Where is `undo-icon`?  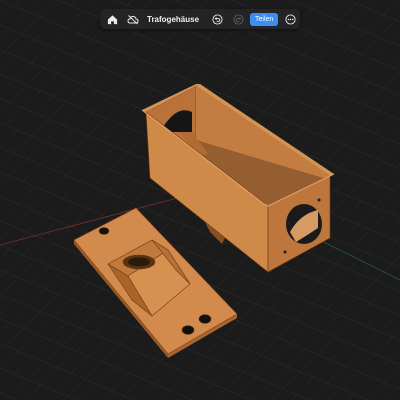 undo-icon is located at coordinates (217, 19).